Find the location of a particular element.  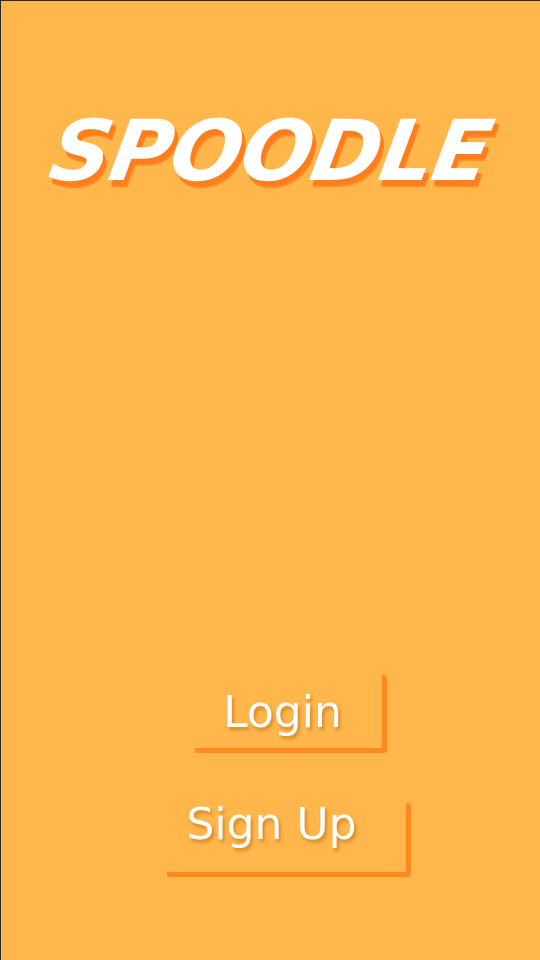

signup-button: Sign Up is located at coordinates (289, 840).